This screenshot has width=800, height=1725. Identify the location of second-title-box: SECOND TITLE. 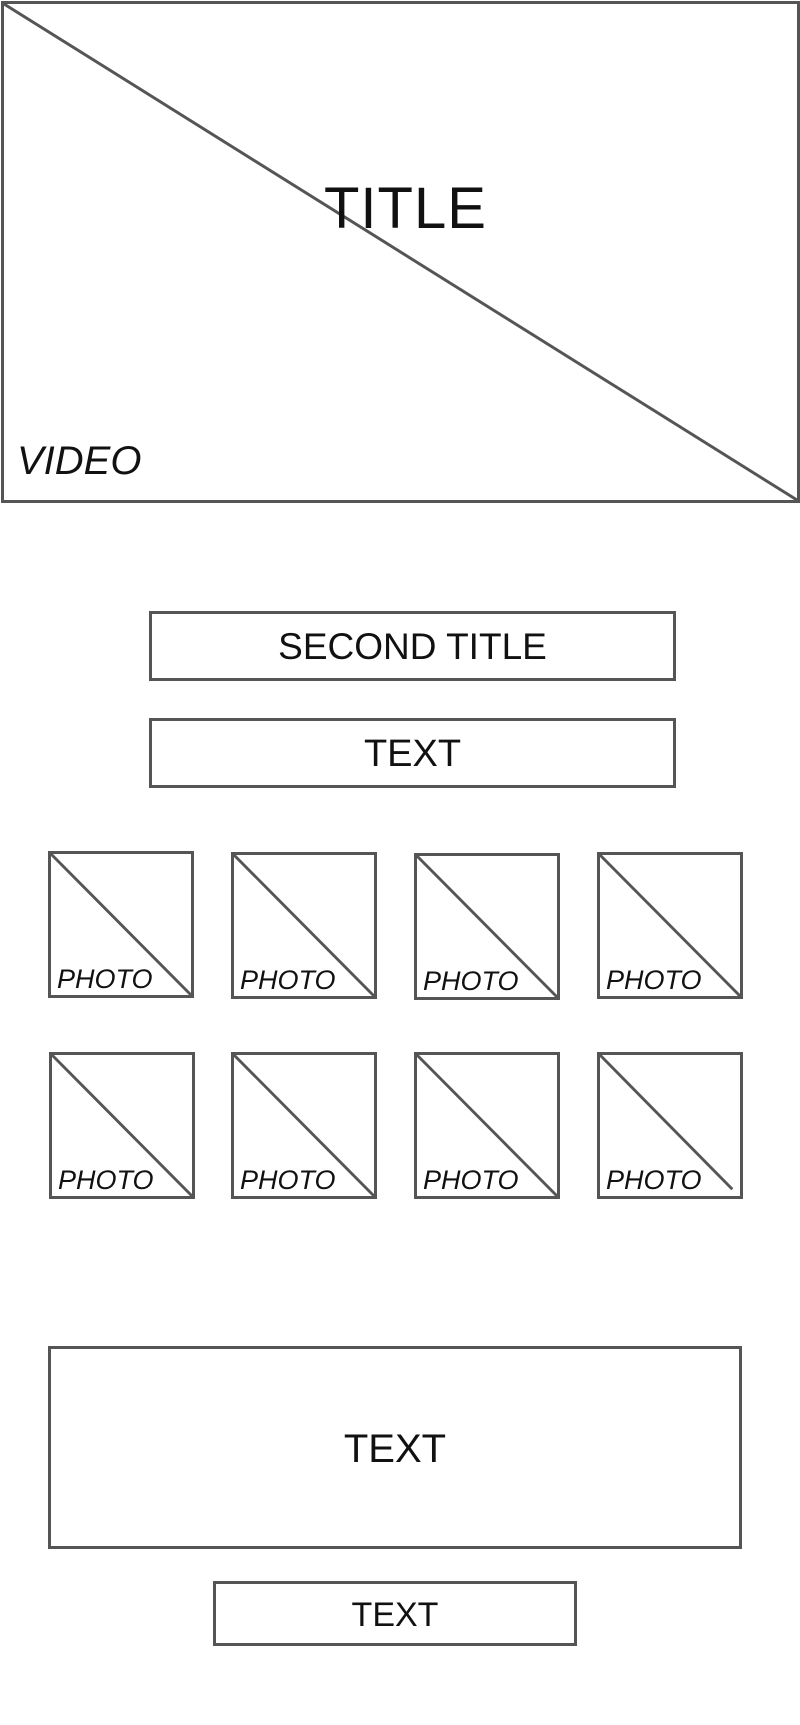
(412, 646).